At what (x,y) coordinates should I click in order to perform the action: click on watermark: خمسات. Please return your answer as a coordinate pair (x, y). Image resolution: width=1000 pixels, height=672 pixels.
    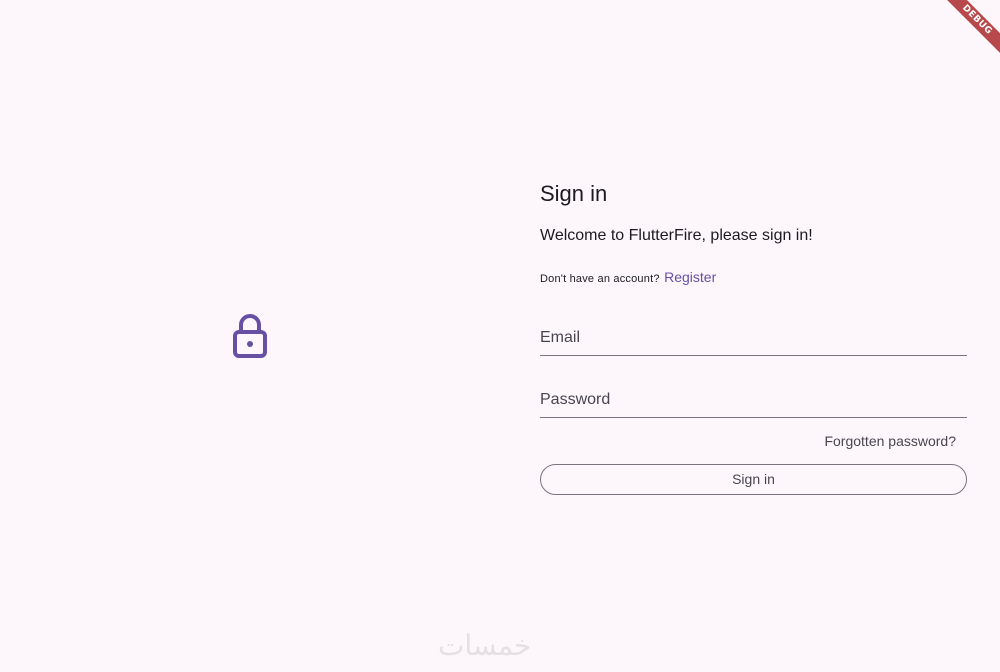
    Looking at the image, I should click on (485, 645).